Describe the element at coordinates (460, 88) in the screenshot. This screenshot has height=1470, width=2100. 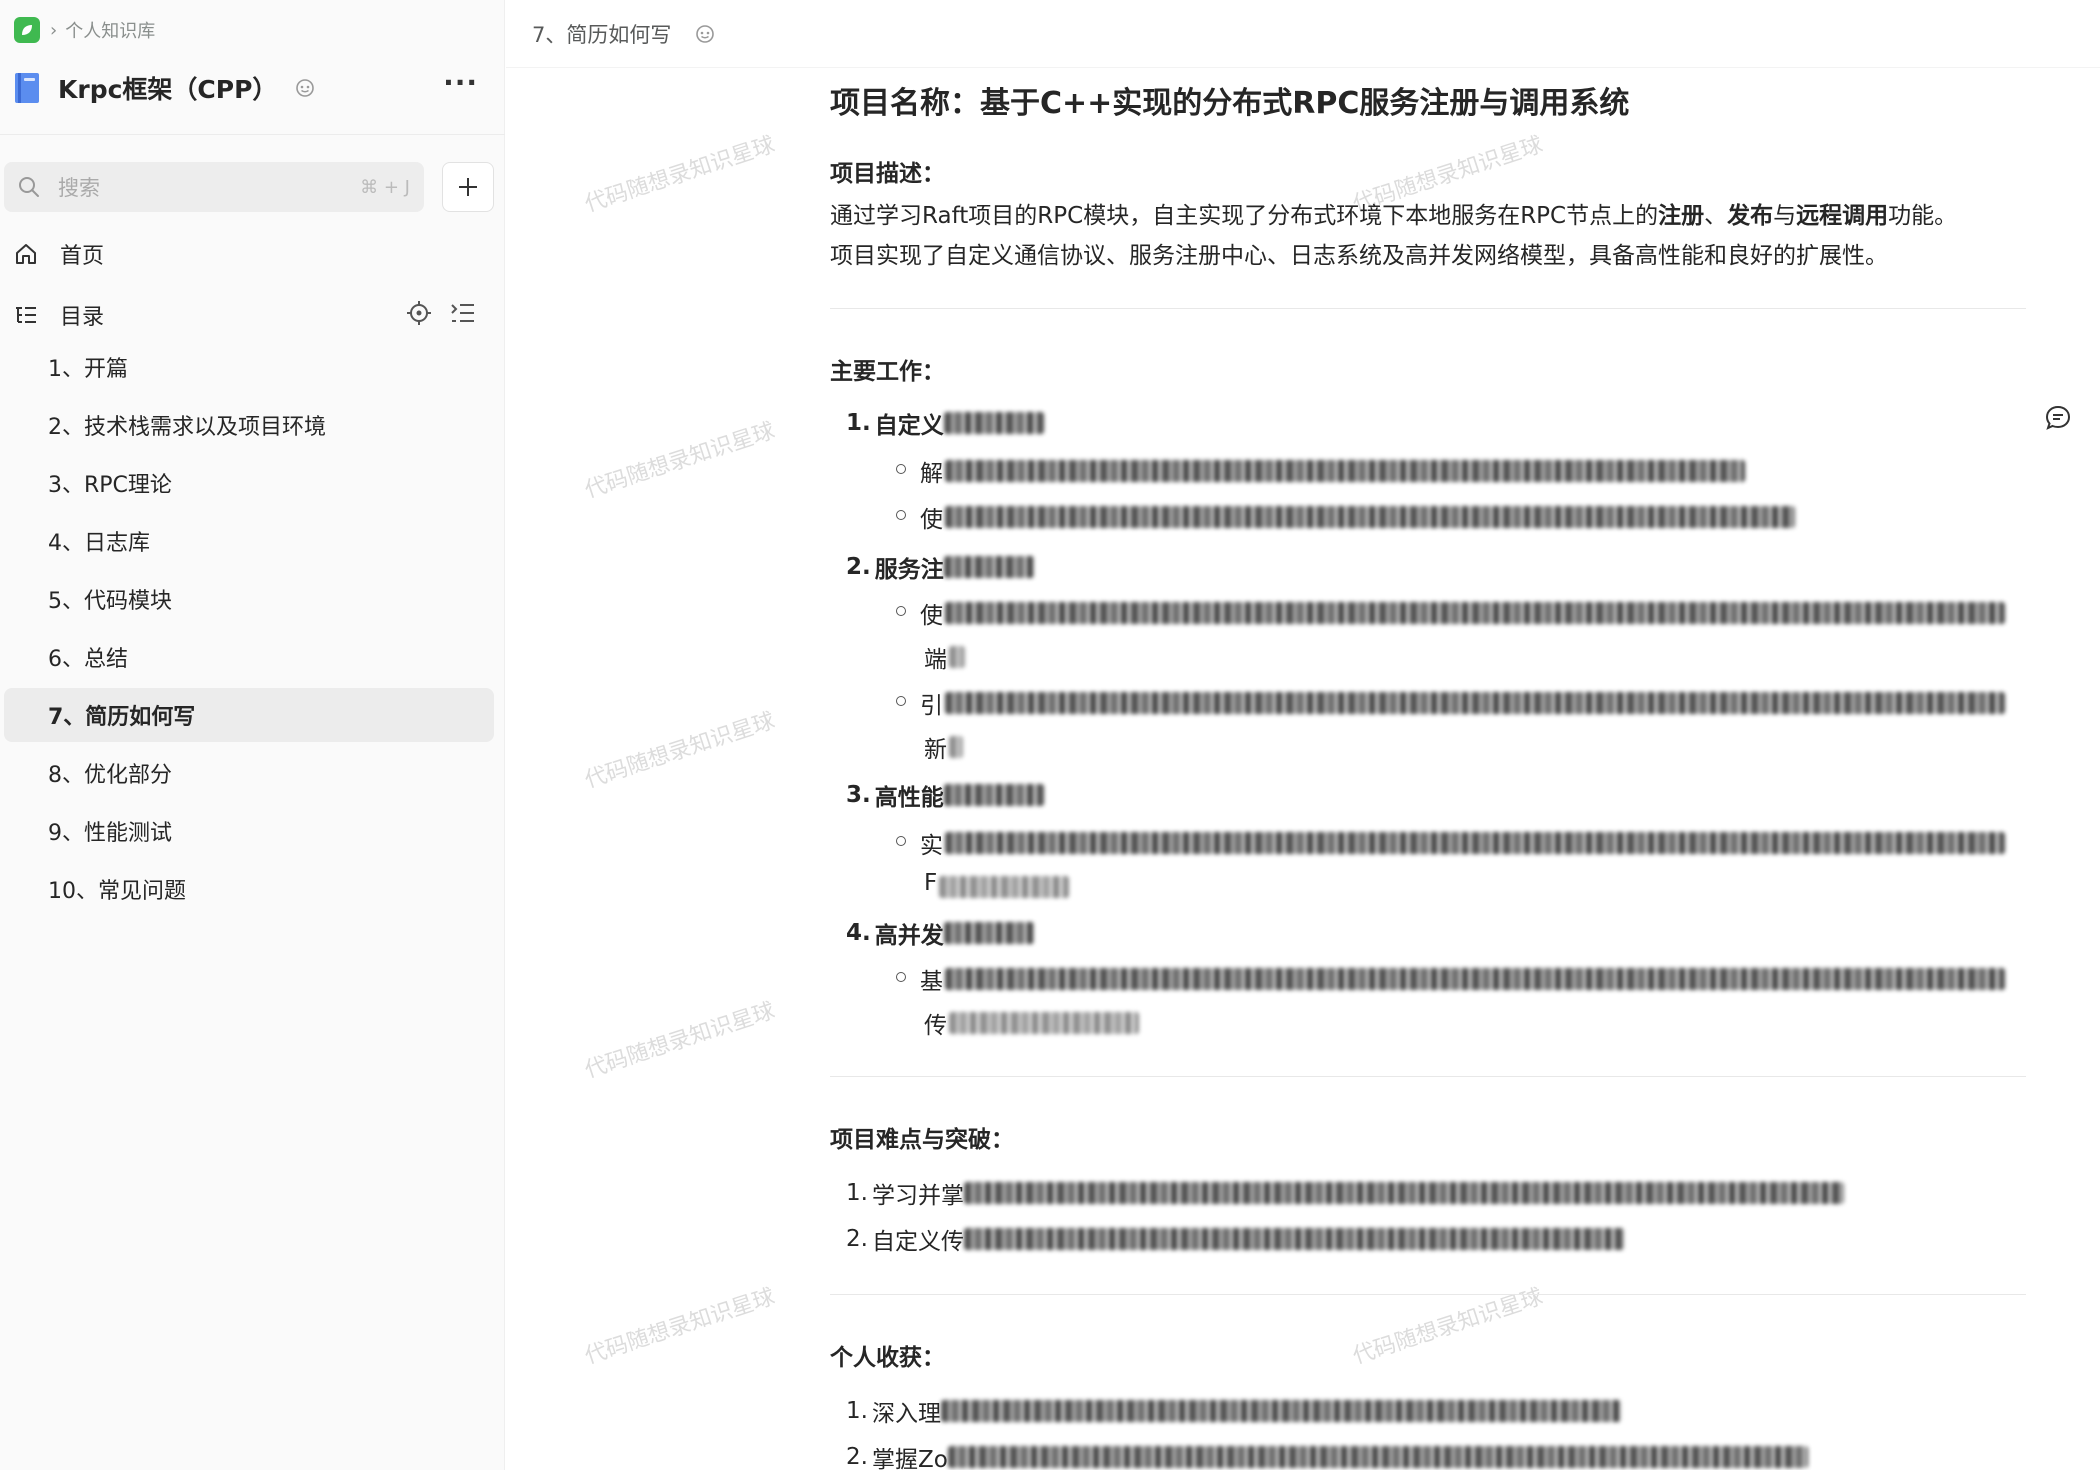
I see `more-options-button: ···` at that location.